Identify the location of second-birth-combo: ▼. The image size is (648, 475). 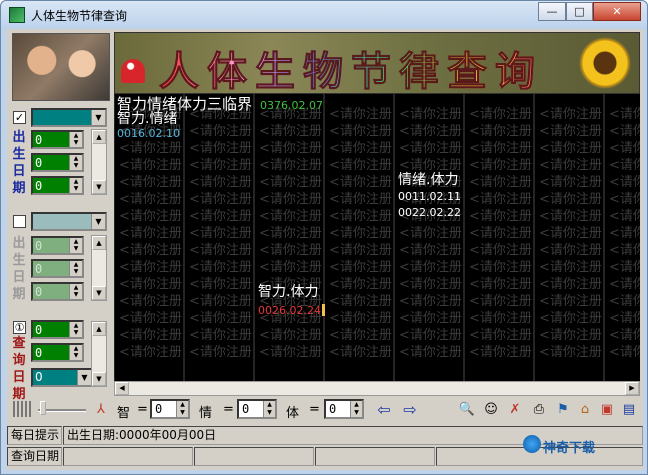
(69, 221).